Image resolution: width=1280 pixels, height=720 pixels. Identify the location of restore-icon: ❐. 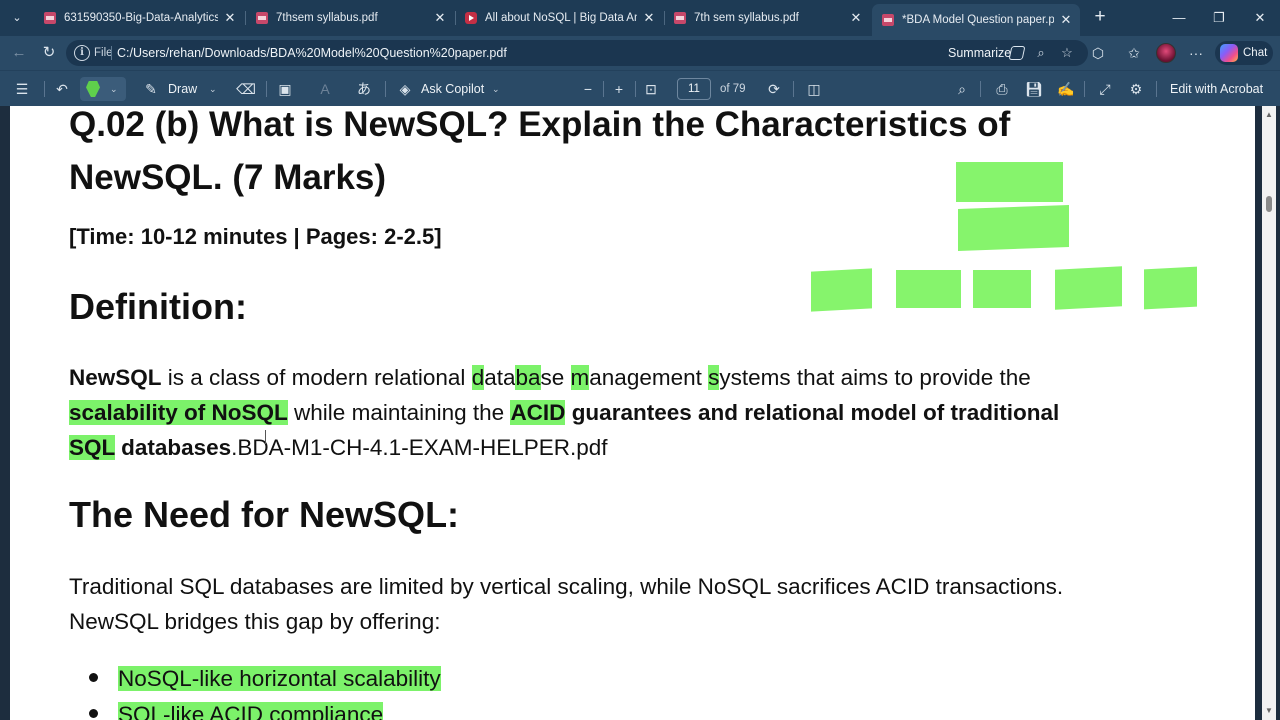
(1219, 18).